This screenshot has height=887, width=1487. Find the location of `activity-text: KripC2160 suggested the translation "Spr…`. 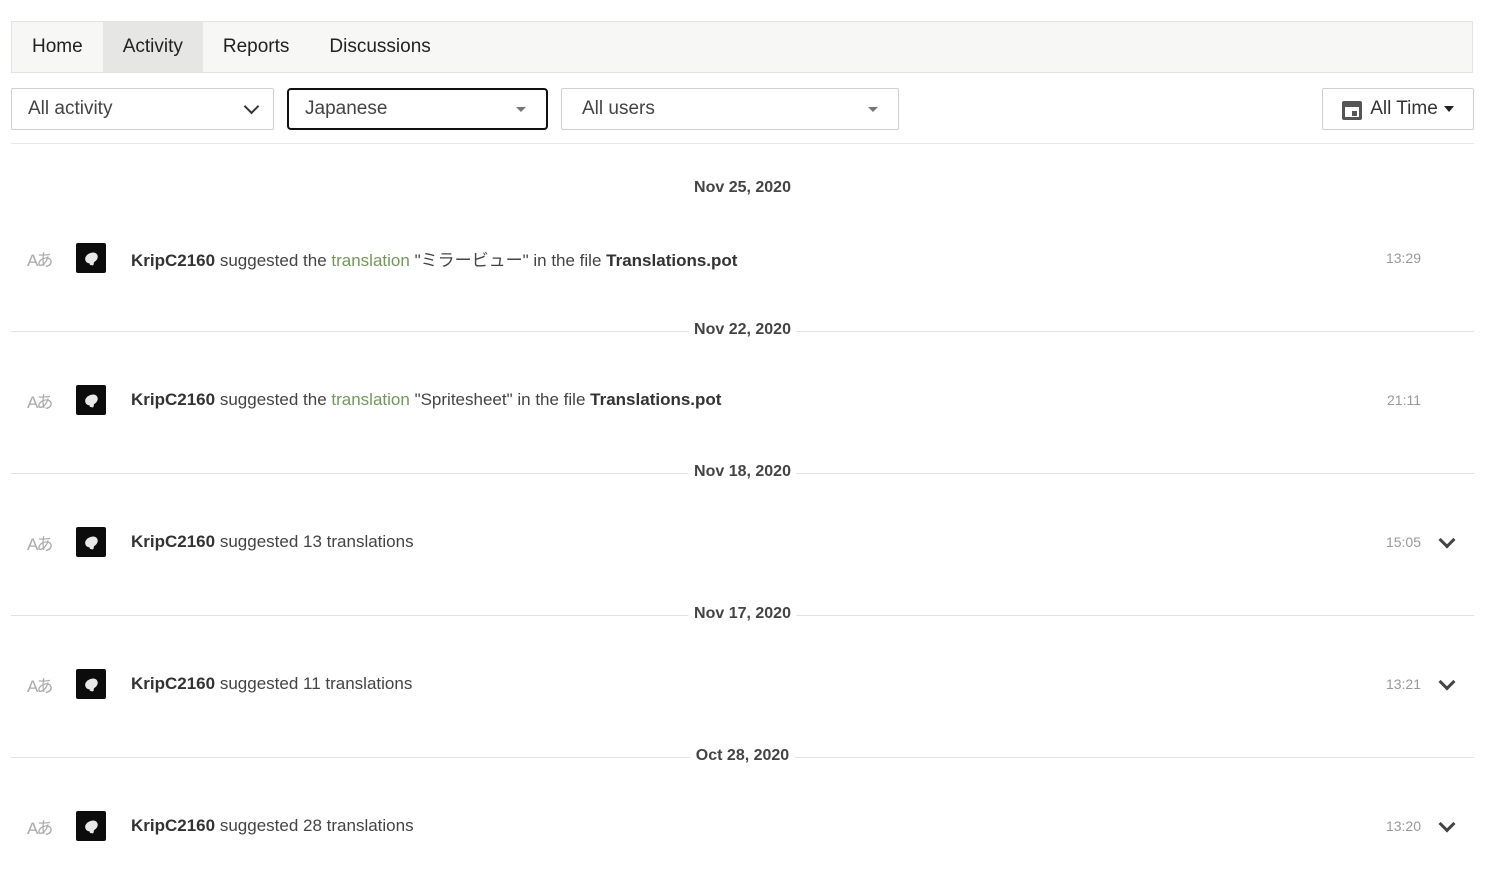

activity-text: KripC2160 suggested the translation "Spr… is located at coordinates (426, 399).